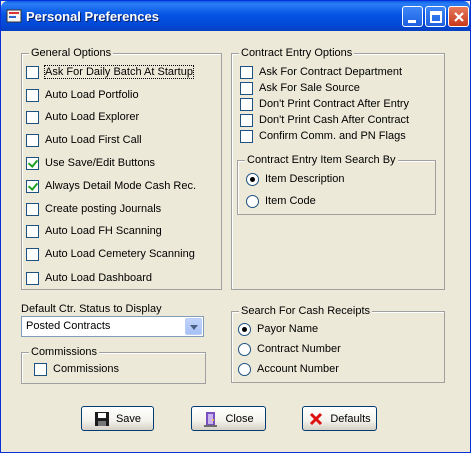  I want to click on close-button: Close, so click(228, 418).